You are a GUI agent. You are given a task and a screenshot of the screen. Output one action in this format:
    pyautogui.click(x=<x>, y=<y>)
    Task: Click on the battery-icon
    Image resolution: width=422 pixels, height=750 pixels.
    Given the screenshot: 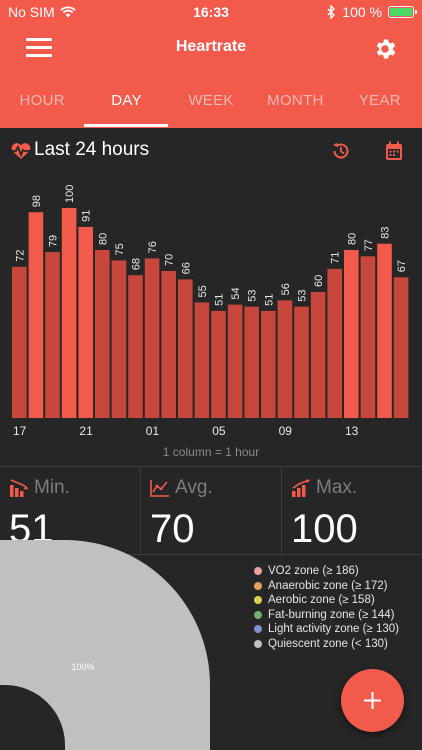 What is the action you would take?
    pyautogui.click(x=402, y=12)
    